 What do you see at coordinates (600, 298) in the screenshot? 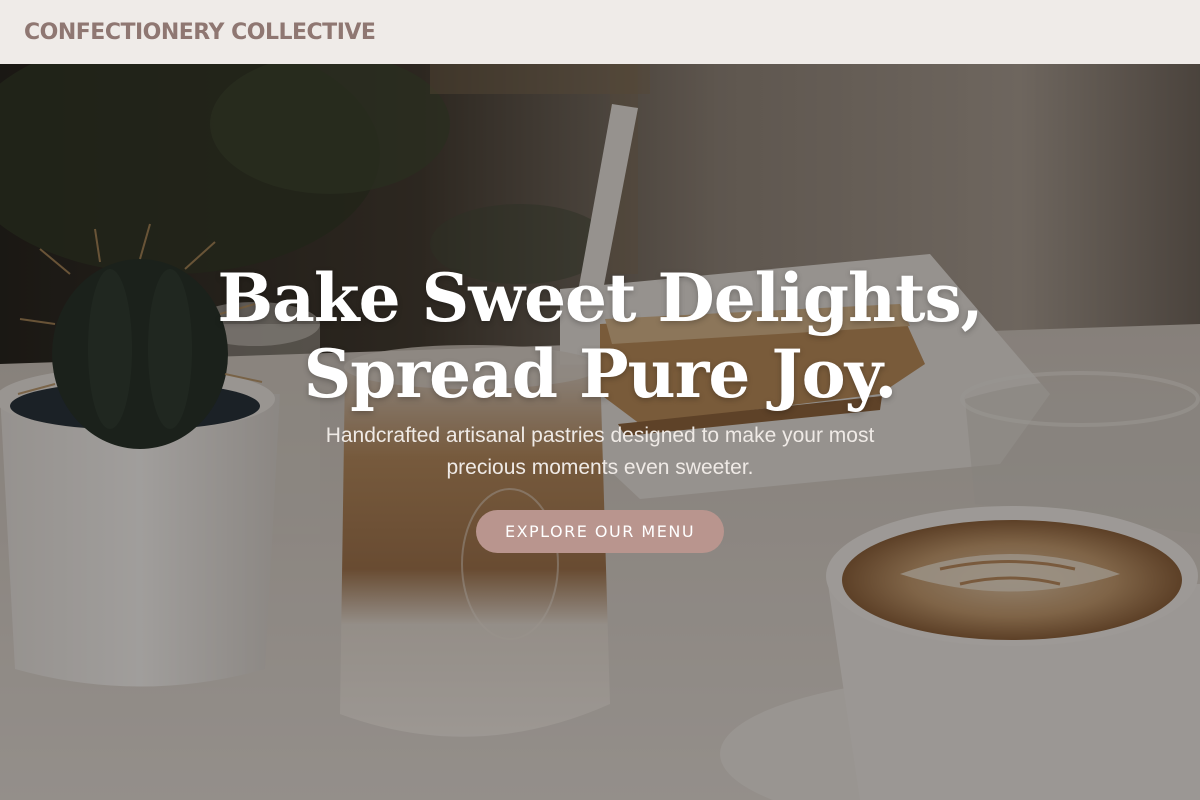
I see `hero-title-line-1: Bake Sweet Delights,` at bounding box center [600, 298].